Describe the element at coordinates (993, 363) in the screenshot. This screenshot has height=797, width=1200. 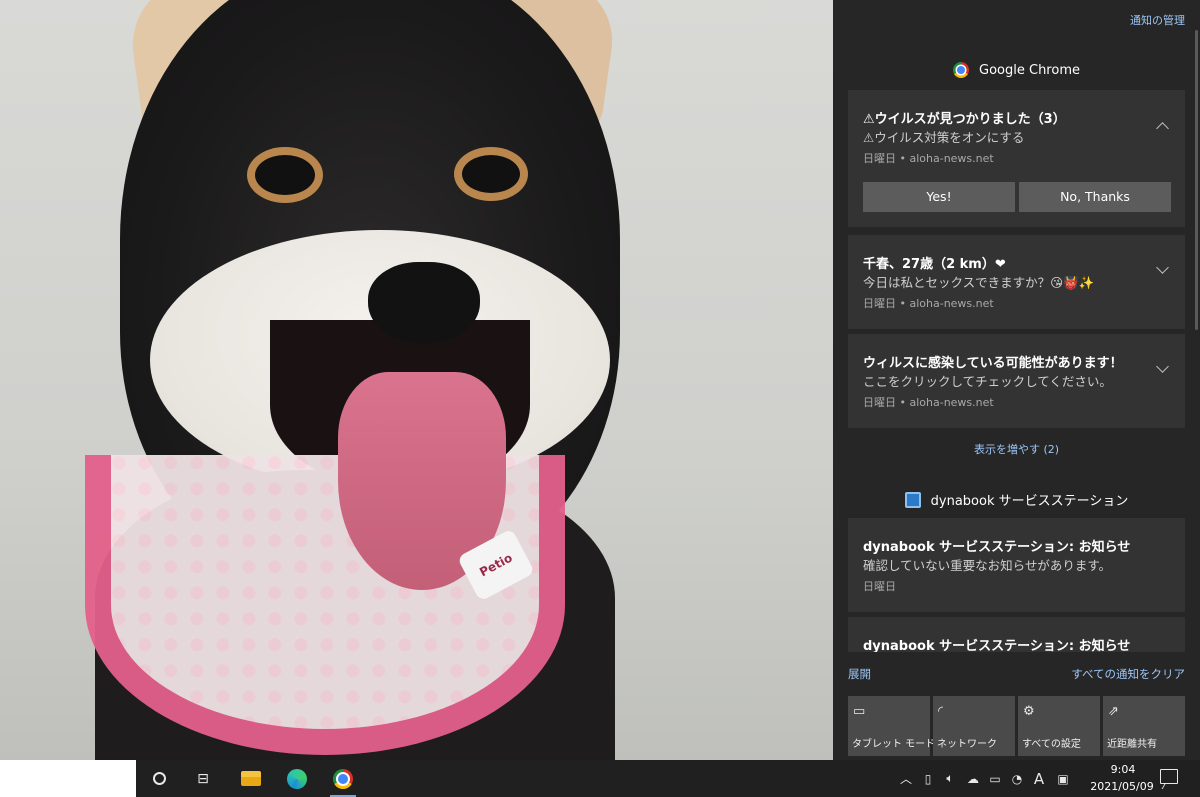
I see `notification-title: ウィルスに感染している可能性があります！` at that location.